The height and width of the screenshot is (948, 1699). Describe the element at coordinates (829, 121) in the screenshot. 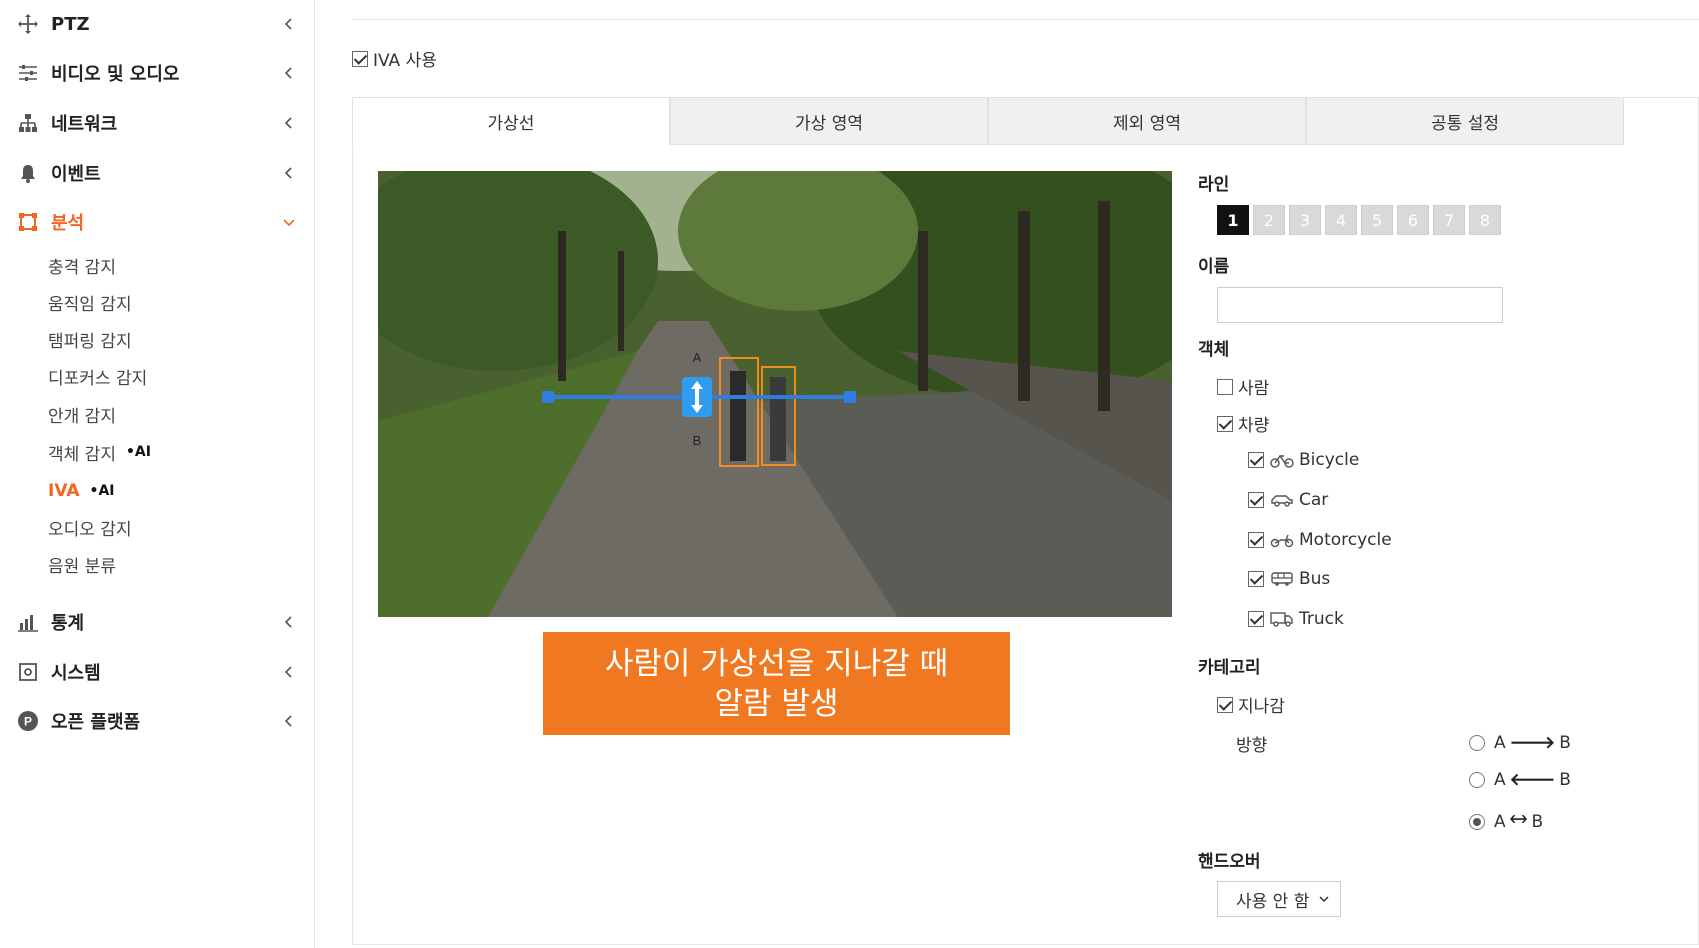

I see `tab-virtual-area: 가상 영역` at that location.